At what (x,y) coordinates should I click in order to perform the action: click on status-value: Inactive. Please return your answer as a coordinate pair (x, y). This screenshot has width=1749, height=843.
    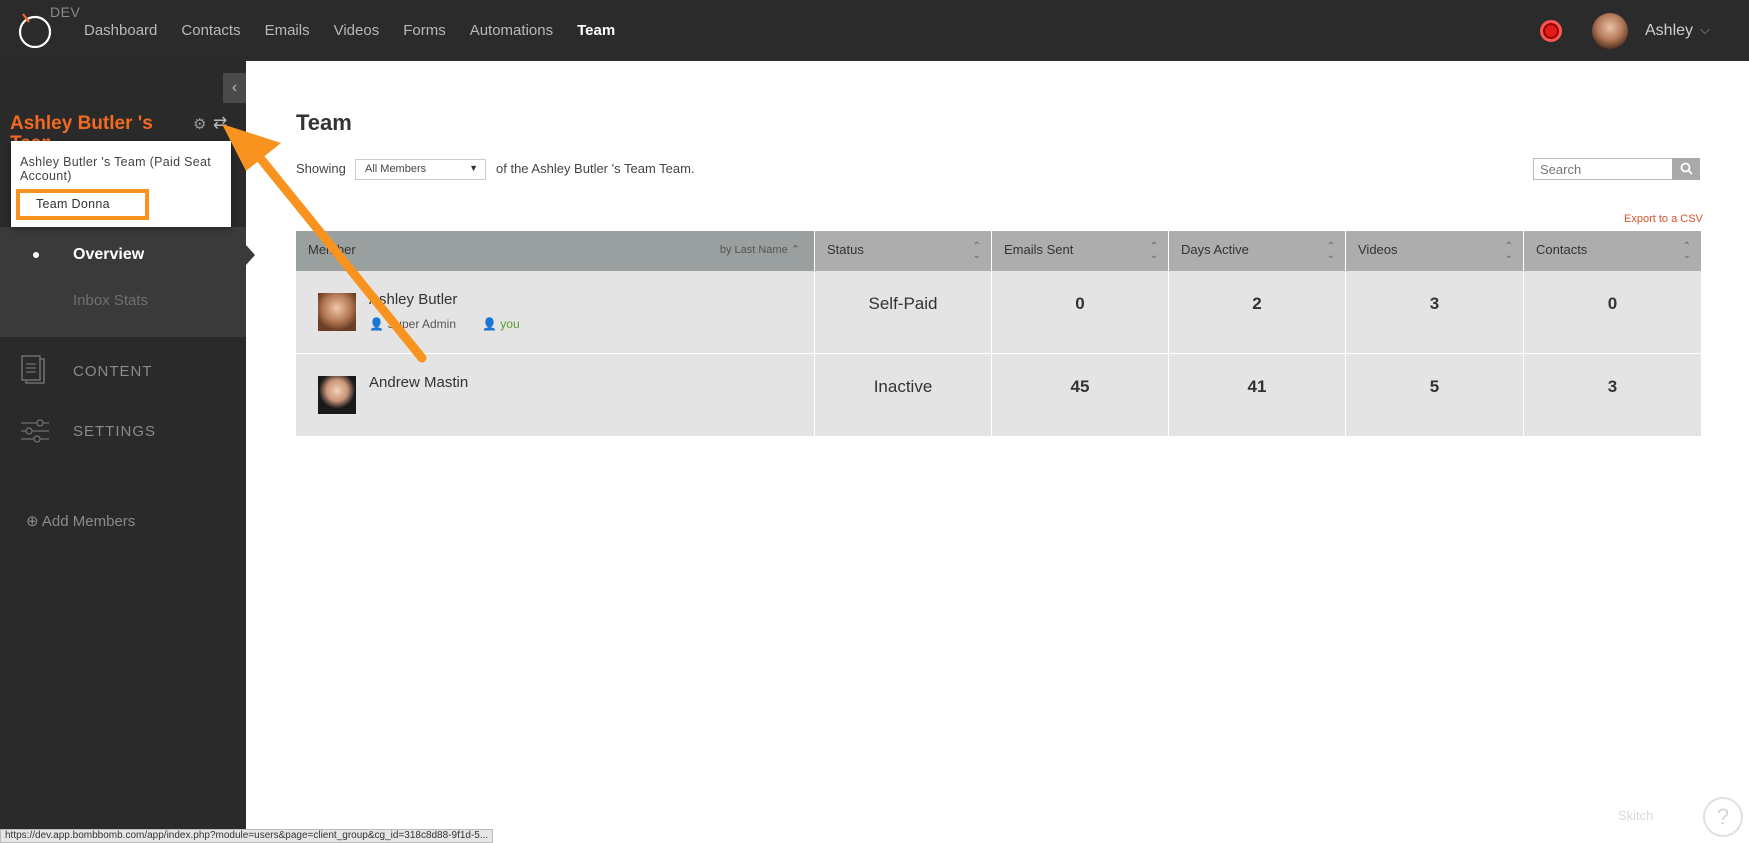
    Looking at the image, I should click on (903, 386).